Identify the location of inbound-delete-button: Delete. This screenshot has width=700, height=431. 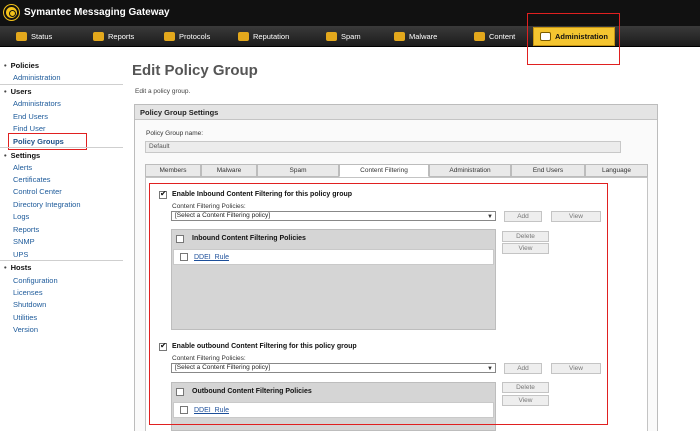
(525, 236).